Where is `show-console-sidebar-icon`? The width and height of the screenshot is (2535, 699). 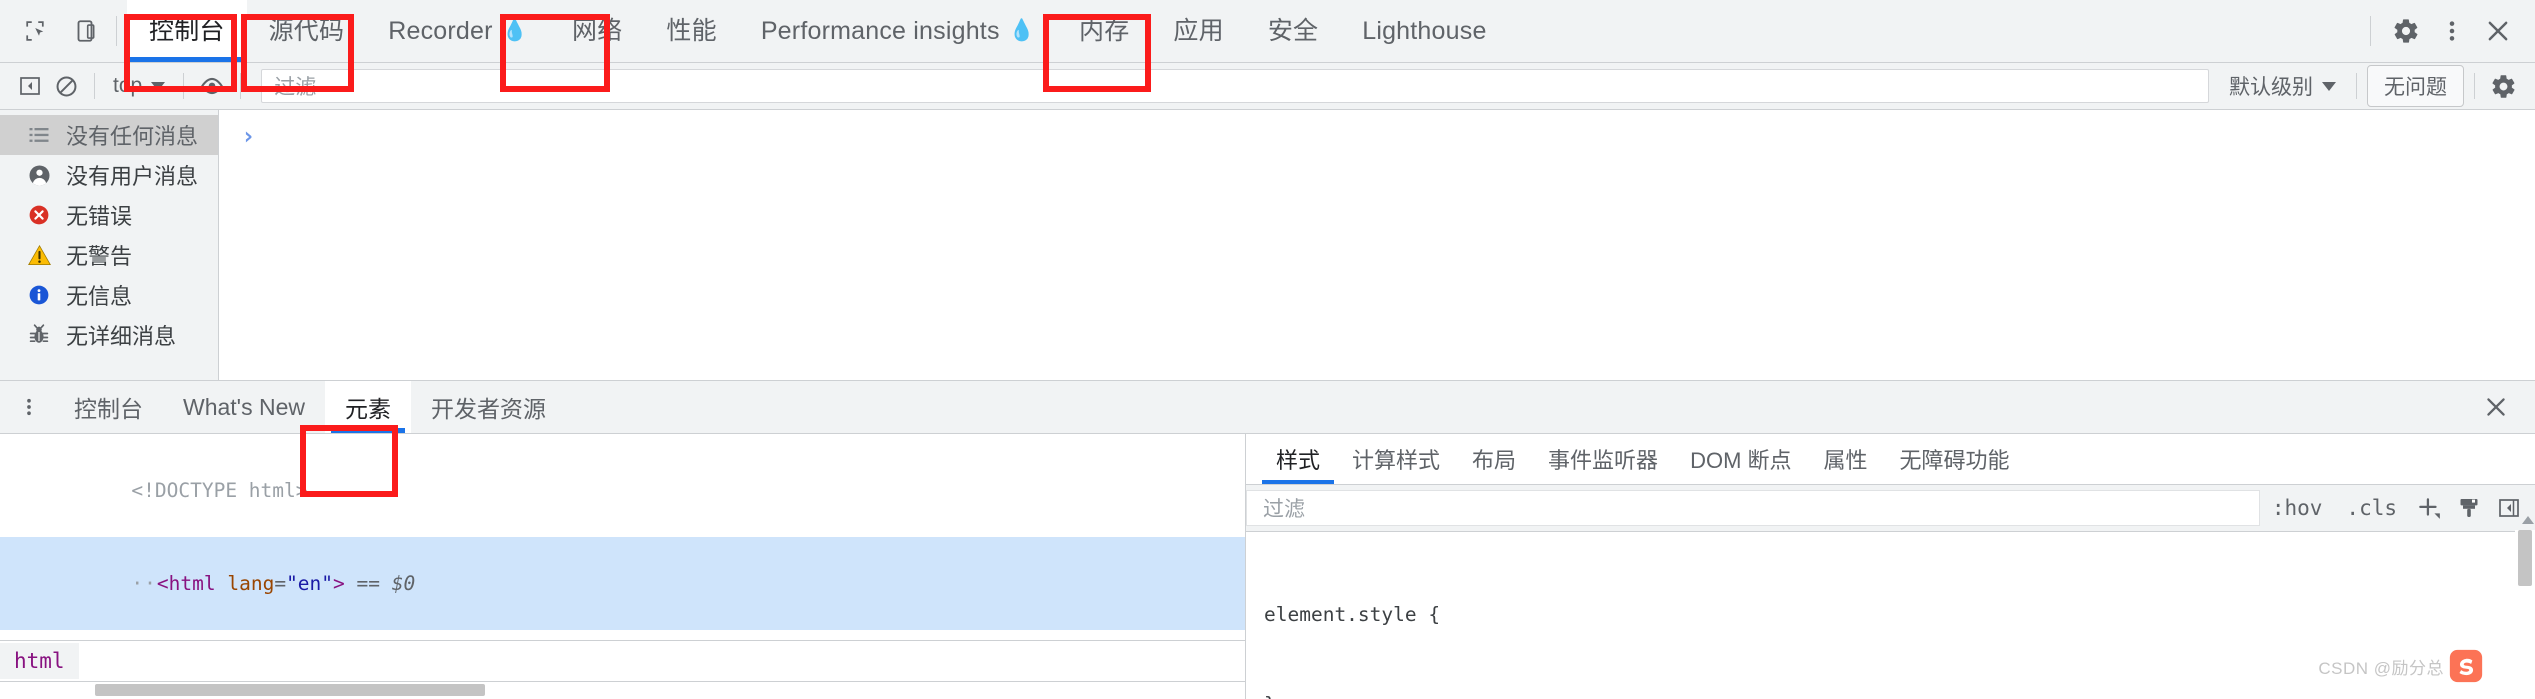
show-console-sidebar-icon is located at coordinates (30, 86).